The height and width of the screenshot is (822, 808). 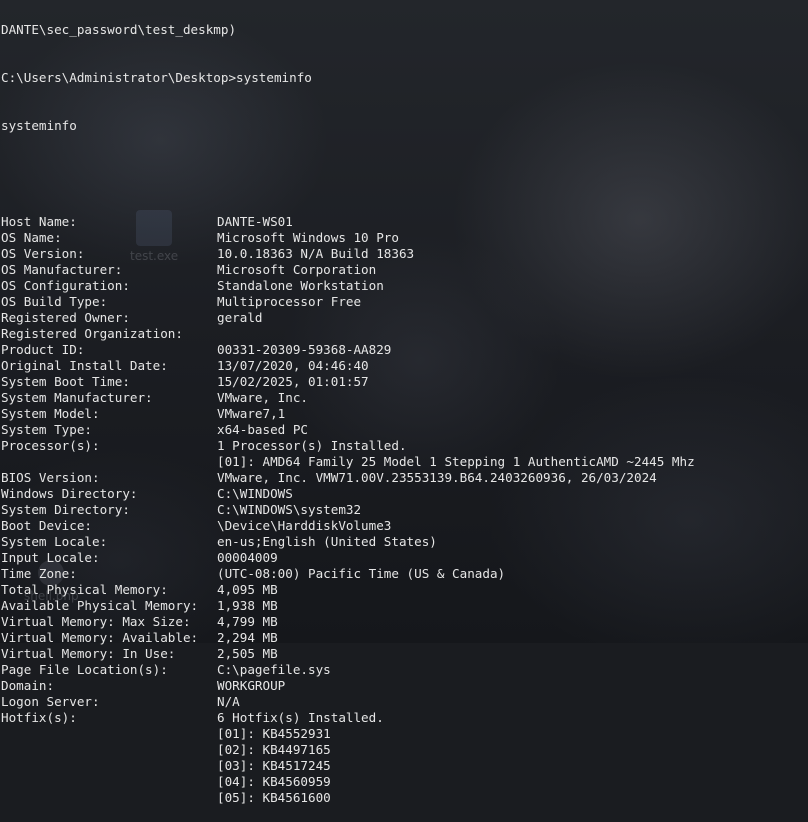 What do you see at coordinates (404, 414) in the screenshot?
I see `systeminfo-row: System Model: VMware7,1` at bounding box center [404, 414].